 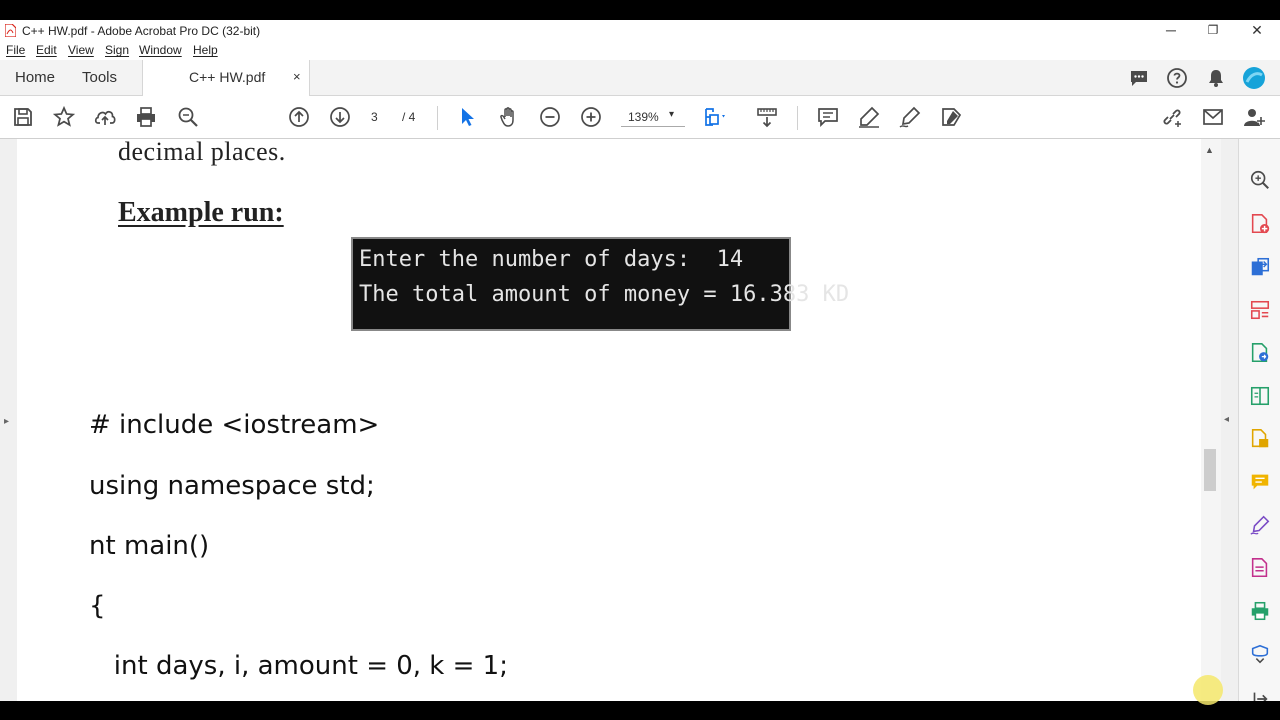 What do you see at coordinates (1210, 470) in the screenshot?
I see `scrollbar-thumb` at bounding box center [1210, 470].